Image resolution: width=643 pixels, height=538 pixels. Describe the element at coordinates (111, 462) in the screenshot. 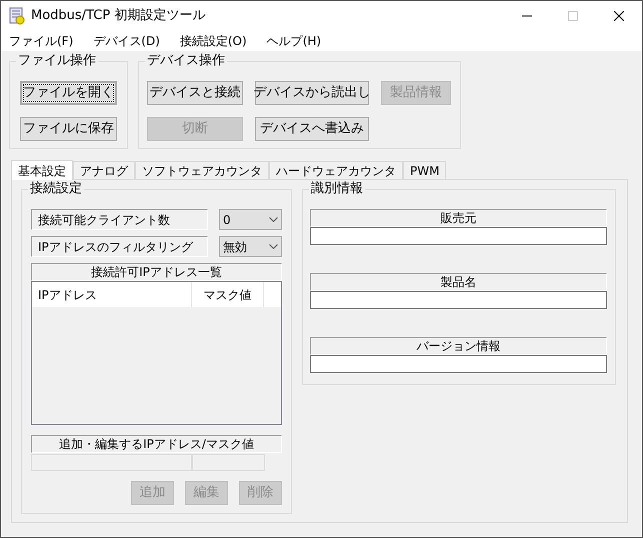

I see `ip-address-input` at that location.